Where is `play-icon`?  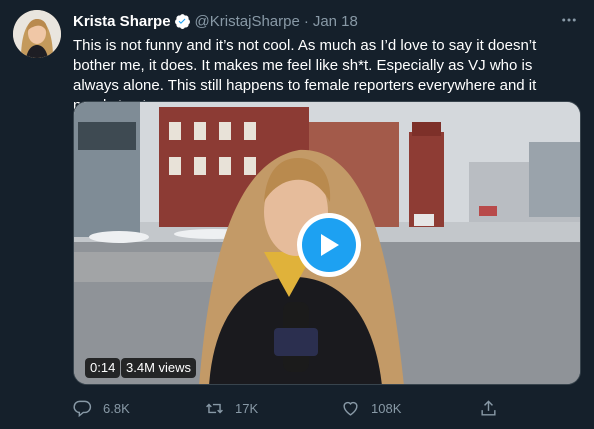
play-icon is located at coordinates (330, 245).